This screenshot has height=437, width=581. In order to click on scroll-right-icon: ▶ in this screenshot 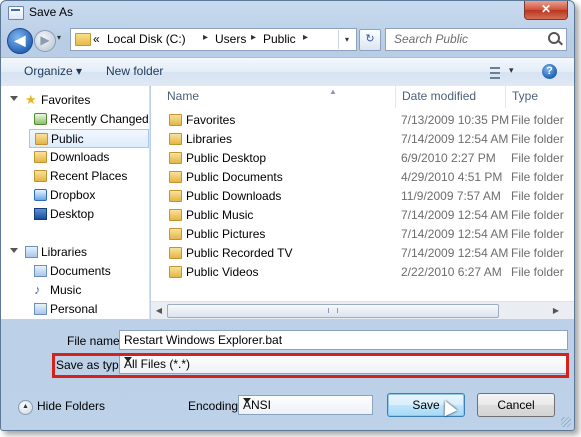, I will do `click(556, 310)`.